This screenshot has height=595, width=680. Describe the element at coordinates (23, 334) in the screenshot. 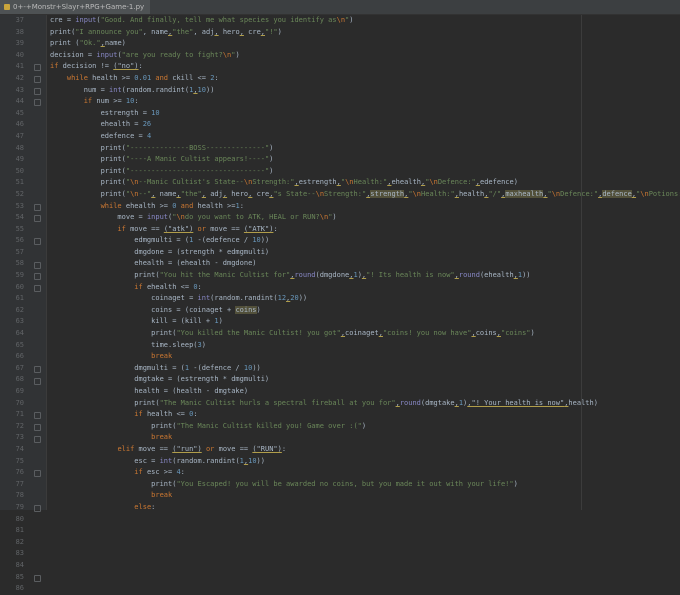

I see `line-number: 64` at that location.